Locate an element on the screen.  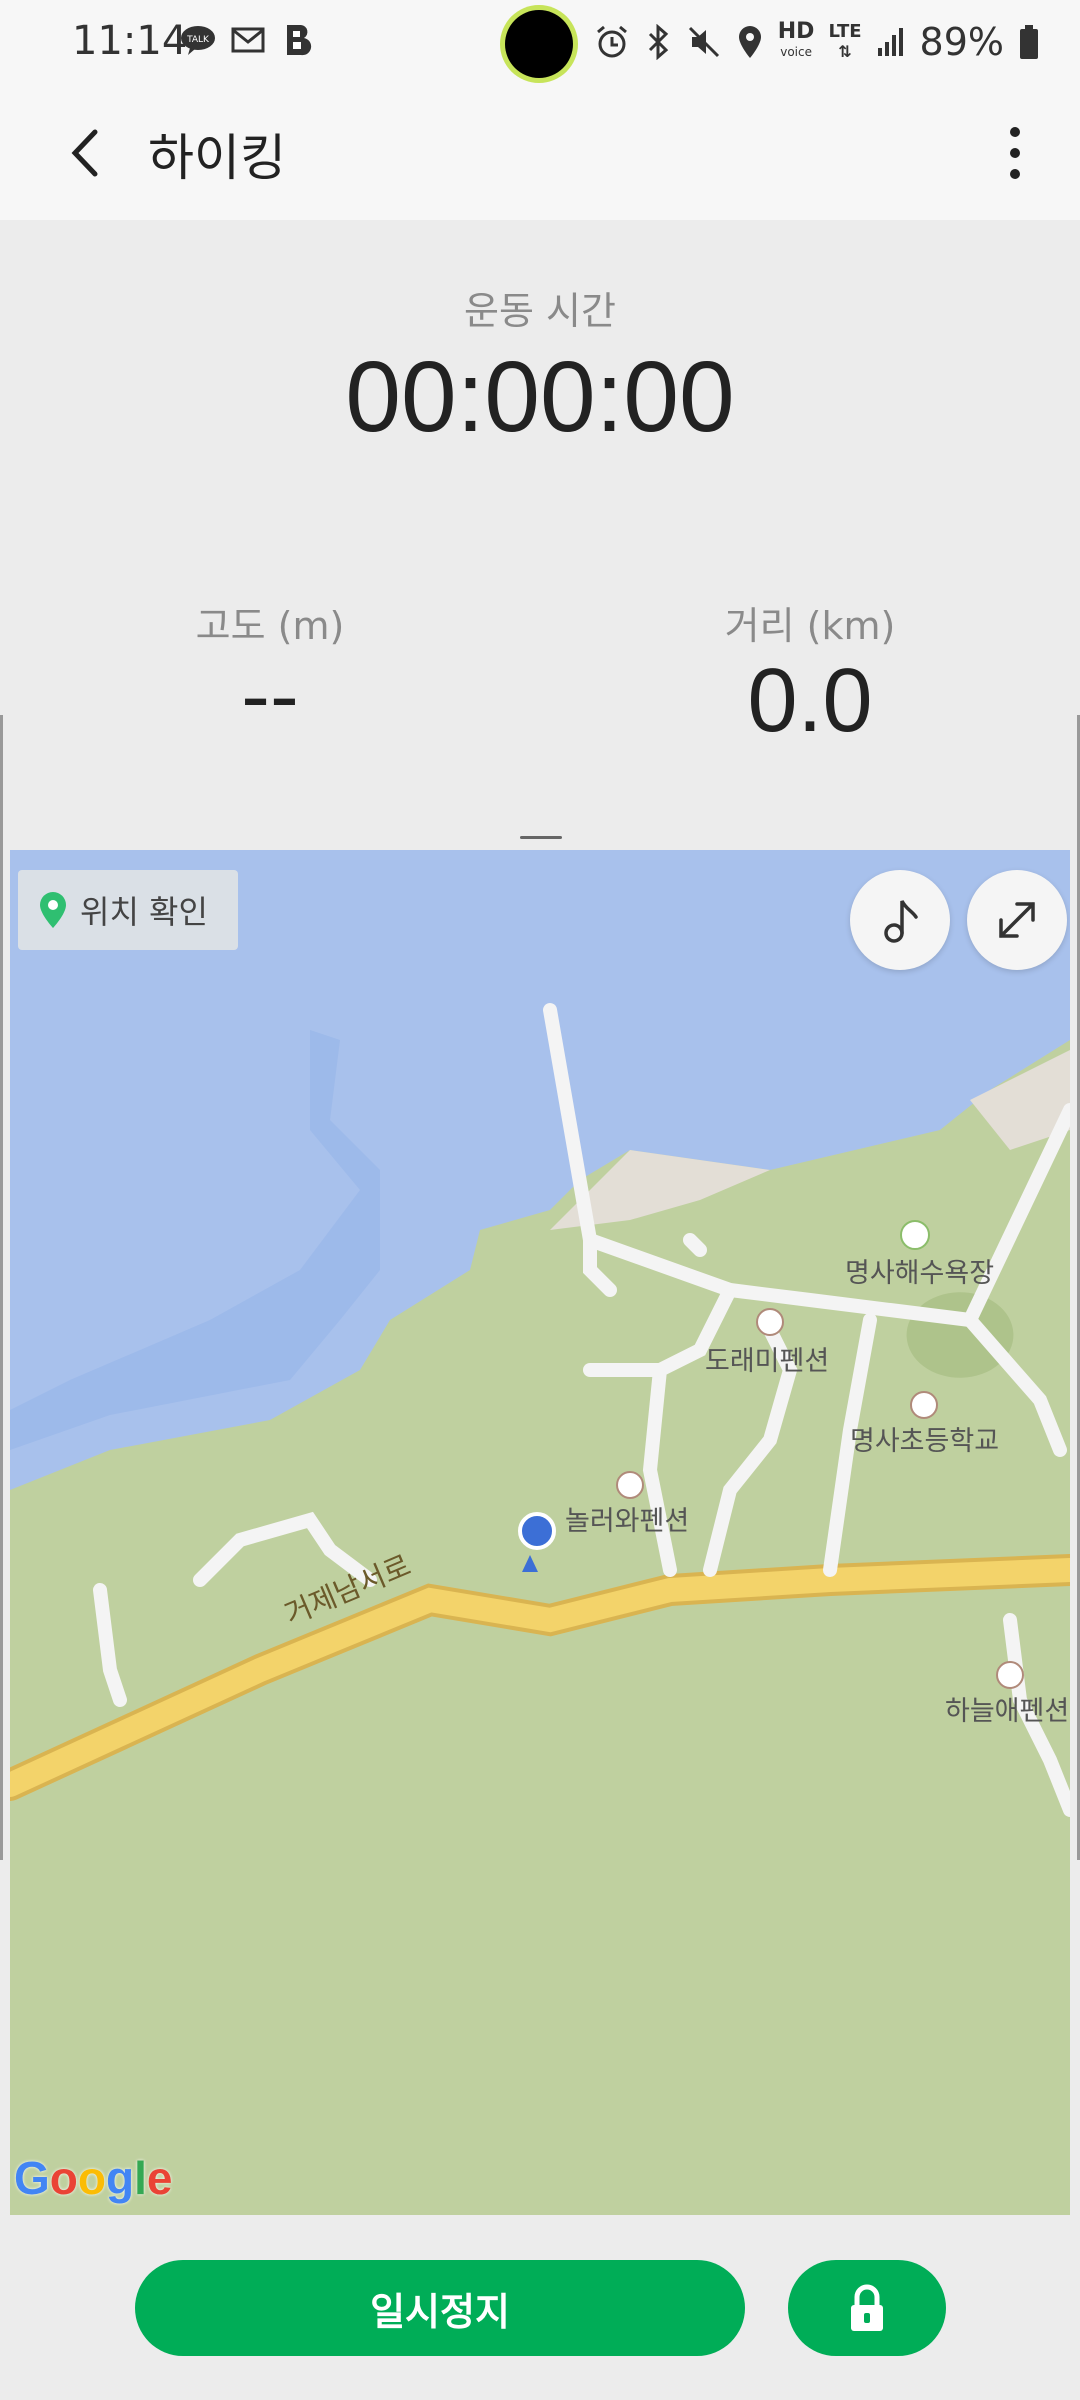
b-app-icon is located at coordinates (298, 40).